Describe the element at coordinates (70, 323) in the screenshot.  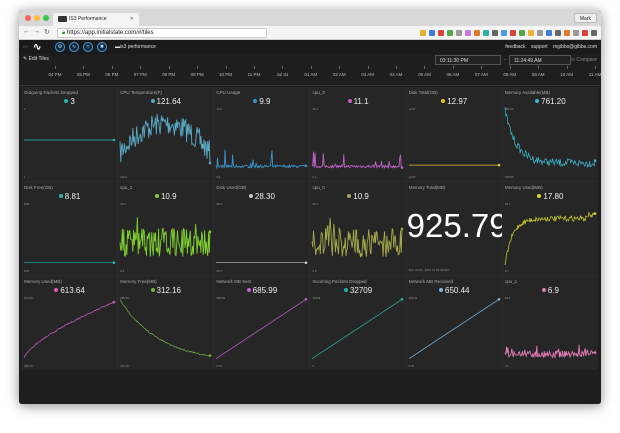
I see `tile: Memory Used(MB) 613.64 613.64 238.79` at that location.